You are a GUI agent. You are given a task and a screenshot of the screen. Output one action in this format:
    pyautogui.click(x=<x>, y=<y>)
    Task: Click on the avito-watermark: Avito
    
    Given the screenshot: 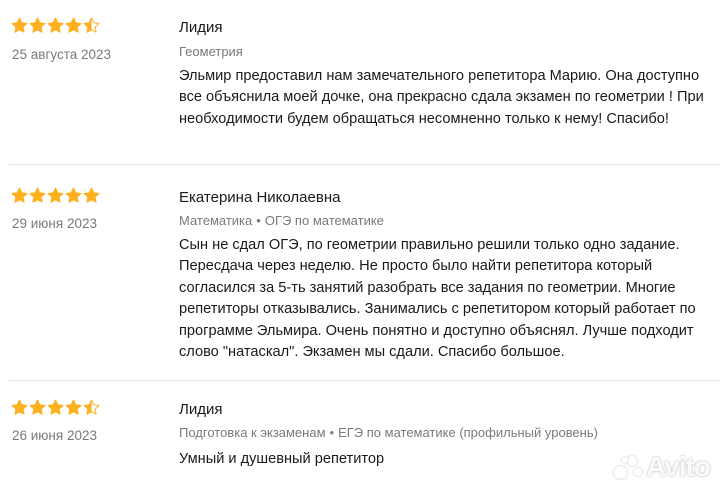 What is the action you would take?
    pyautogui.click(x=662, y=467)
    